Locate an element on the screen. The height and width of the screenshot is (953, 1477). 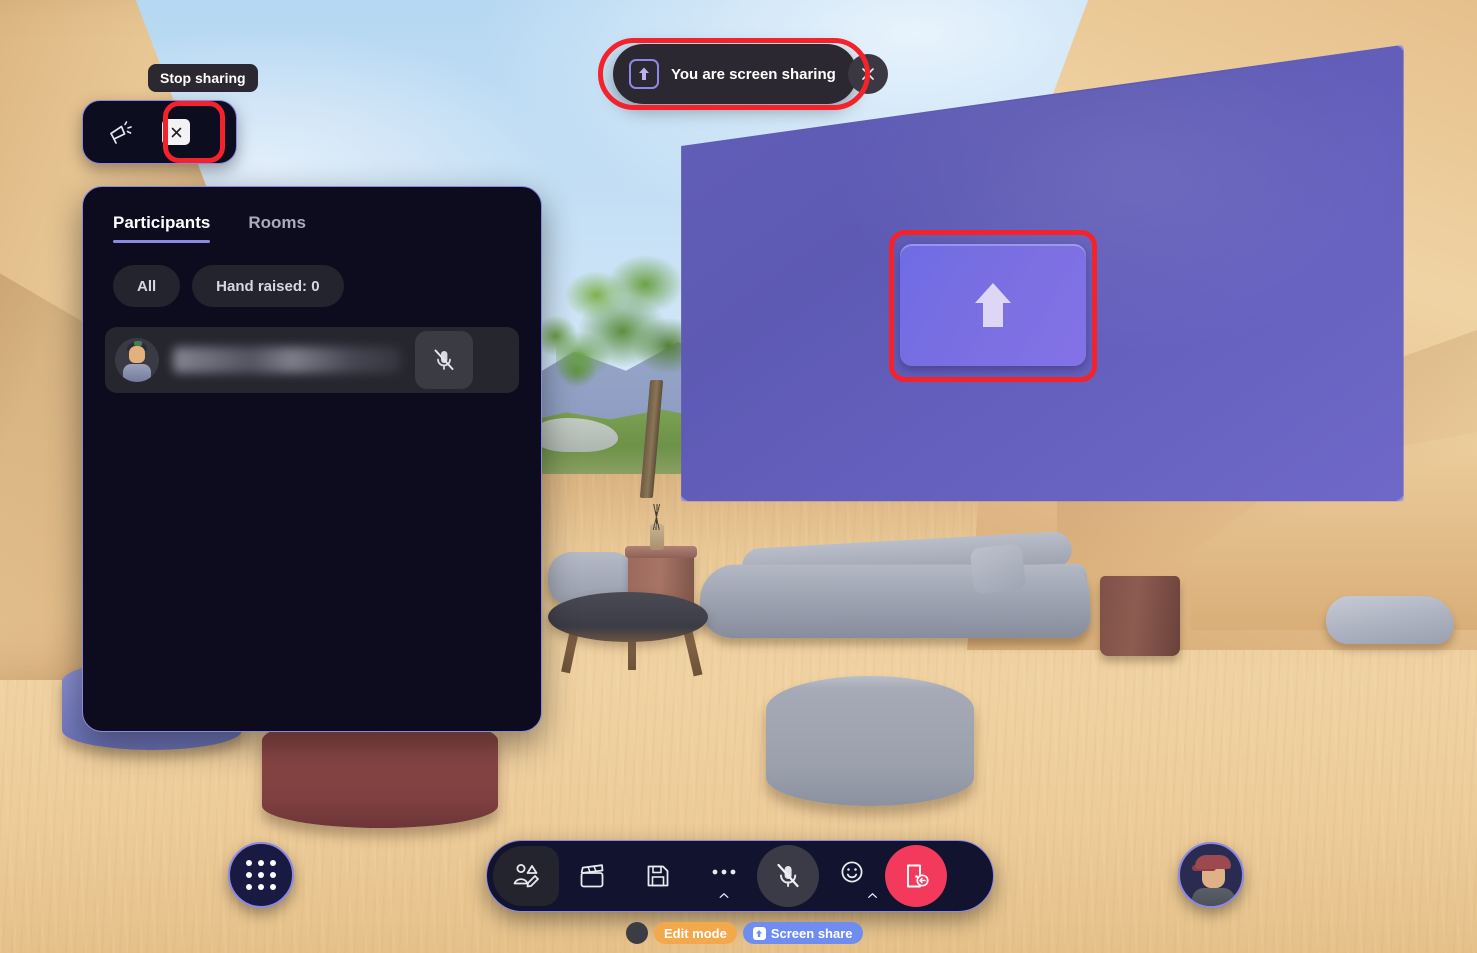
smiley-icon is located at coordinates (852, 872).